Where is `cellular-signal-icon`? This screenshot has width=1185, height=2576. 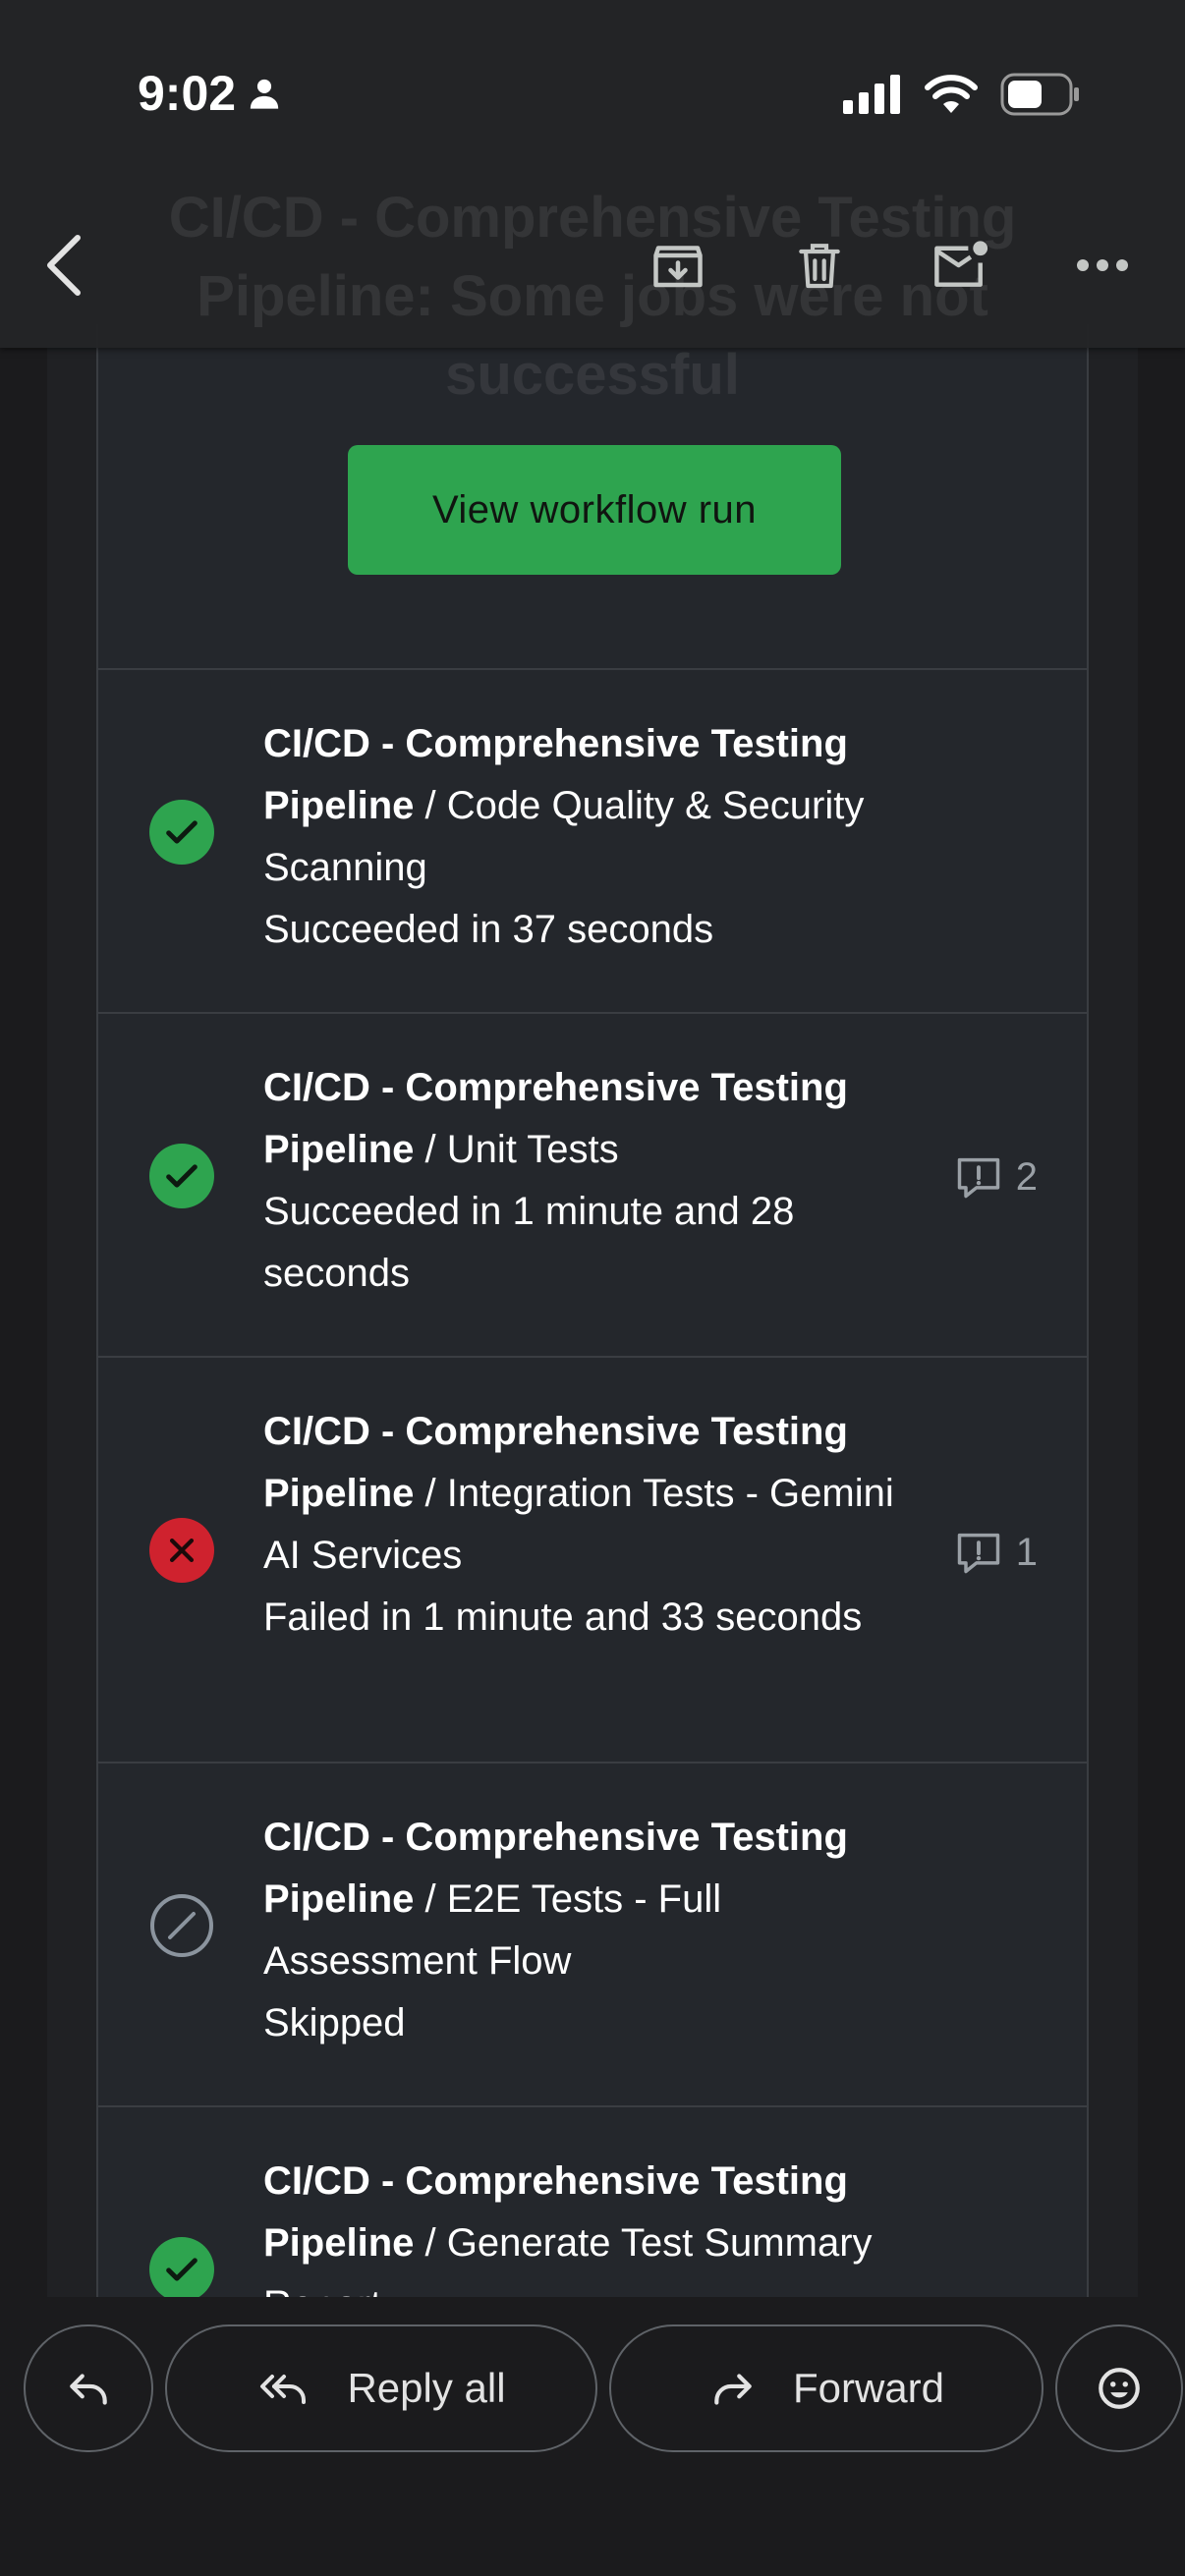
cellular-signal-icon is located at coordinates (872, 94).